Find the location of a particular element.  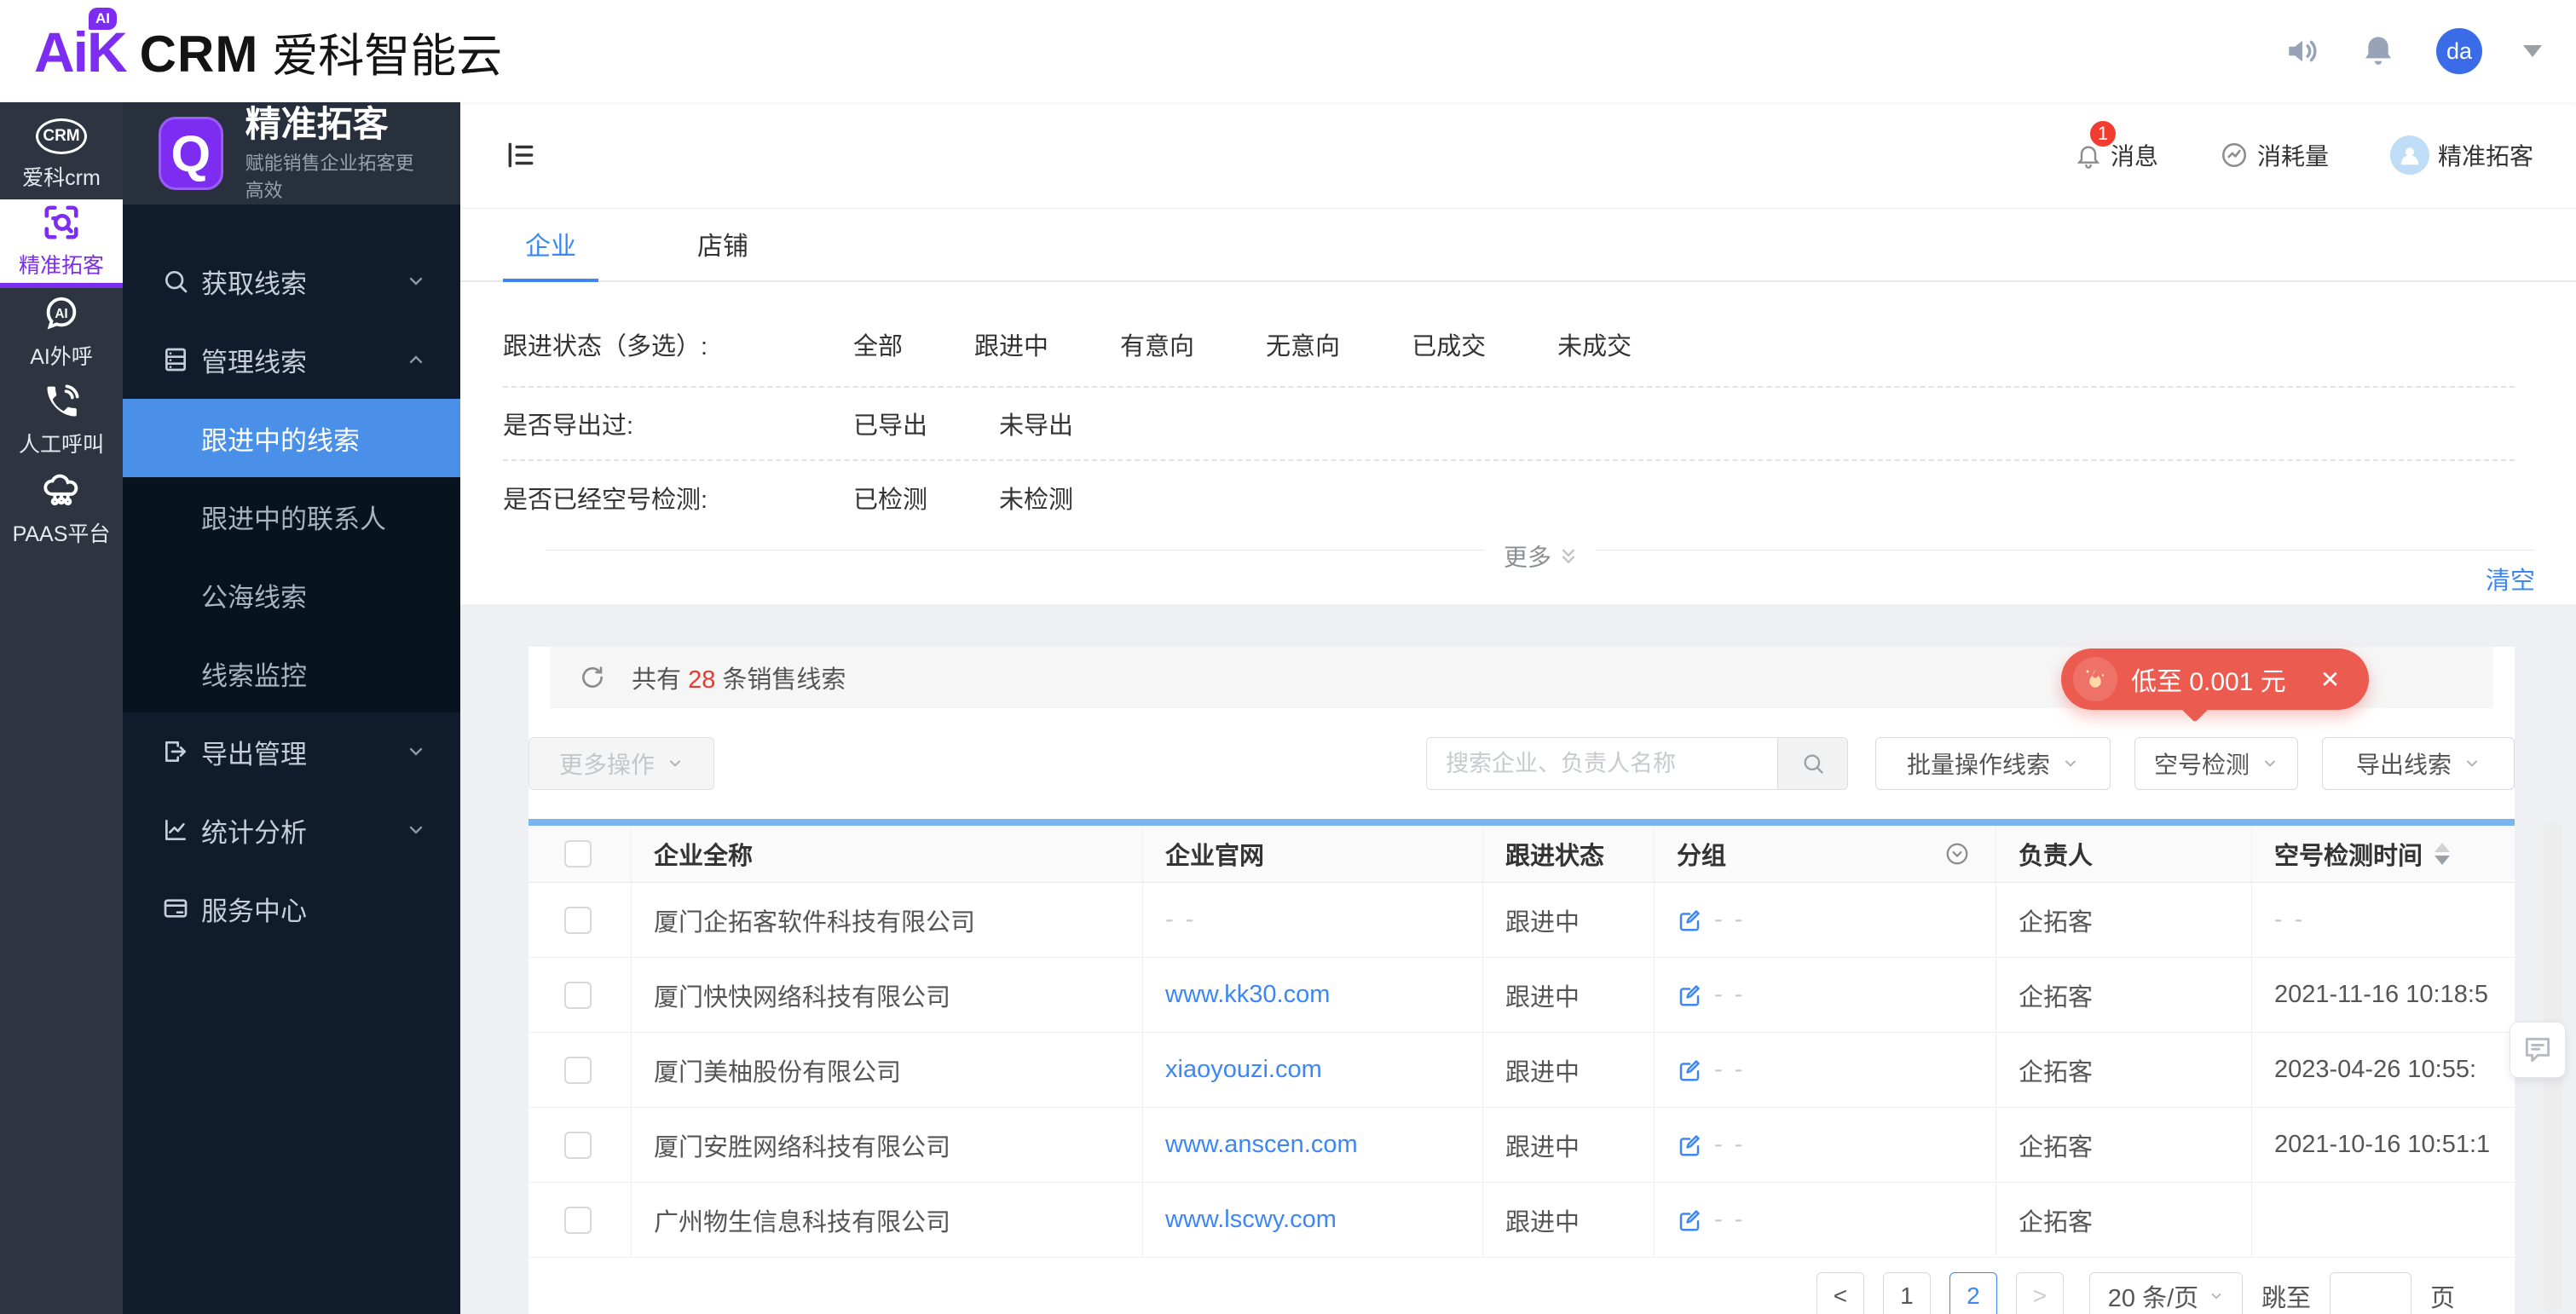

rail-item-aike-crm: CRM 爱科crm is located at coordinates (61, 155).